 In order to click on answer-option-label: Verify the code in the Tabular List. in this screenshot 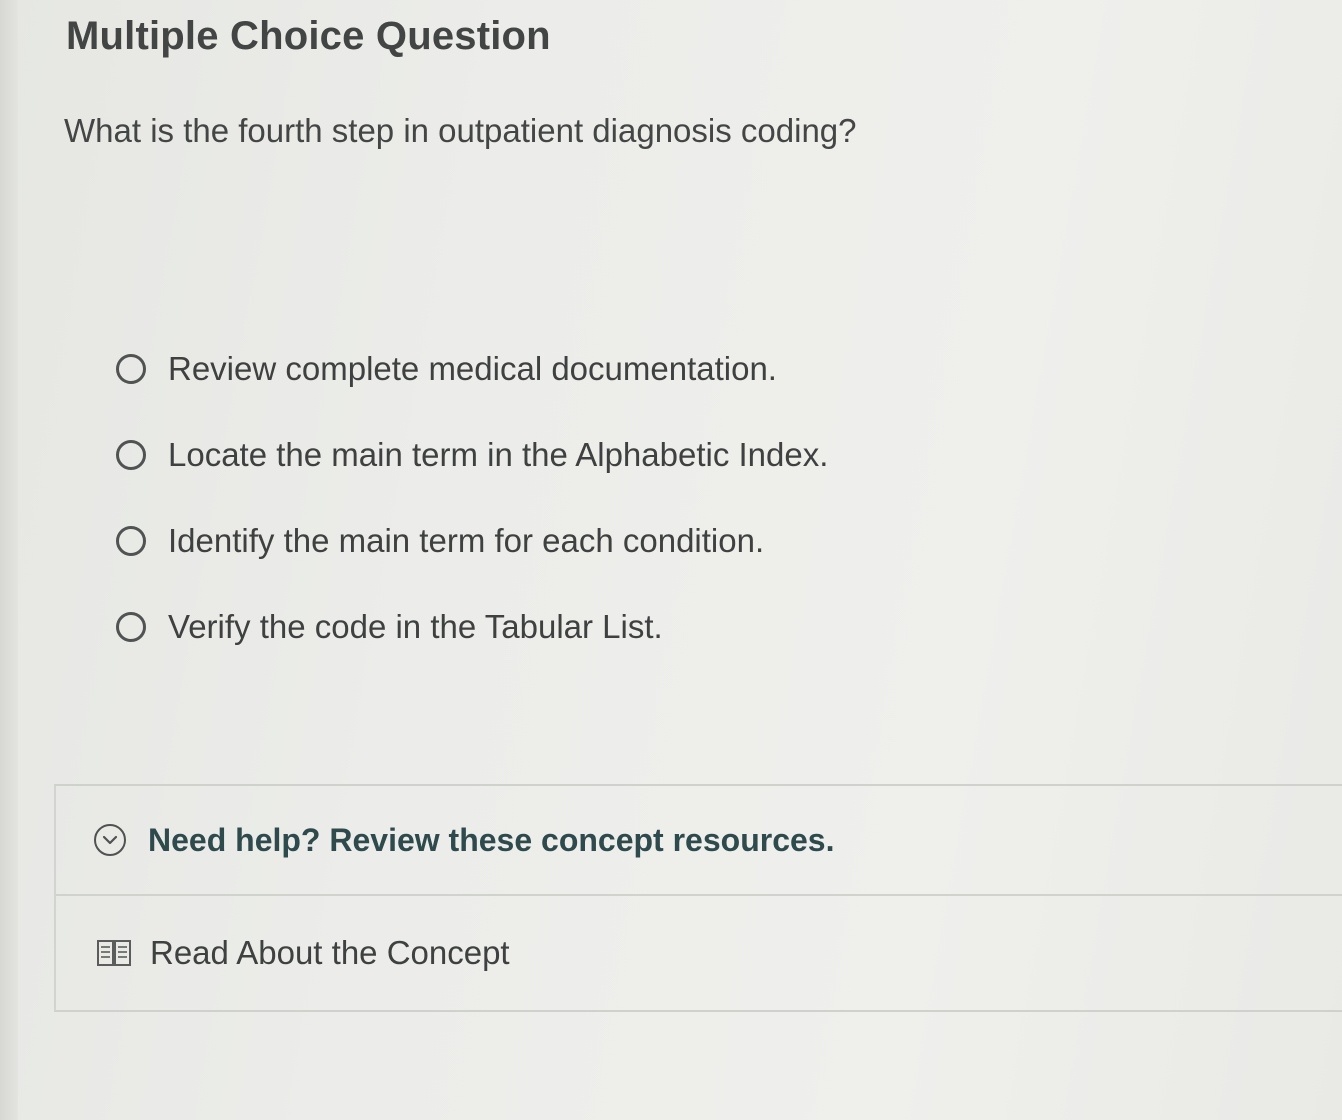, I will do `click(415, 626)`.